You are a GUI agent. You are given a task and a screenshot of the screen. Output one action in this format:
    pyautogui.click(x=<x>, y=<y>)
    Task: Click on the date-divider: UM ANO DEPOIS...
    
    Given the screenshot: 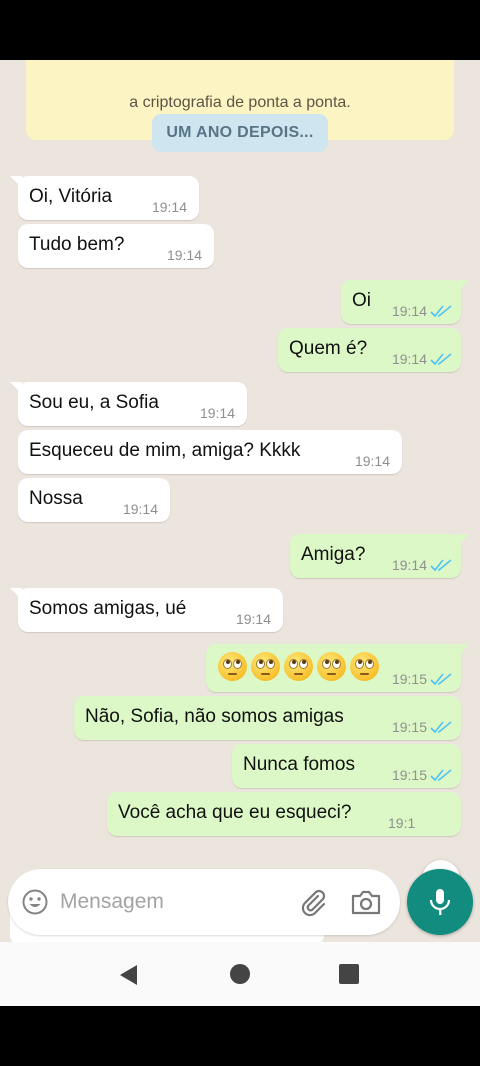 What is the action you would take?
    pyautogui.click(x=240, y=133)
    